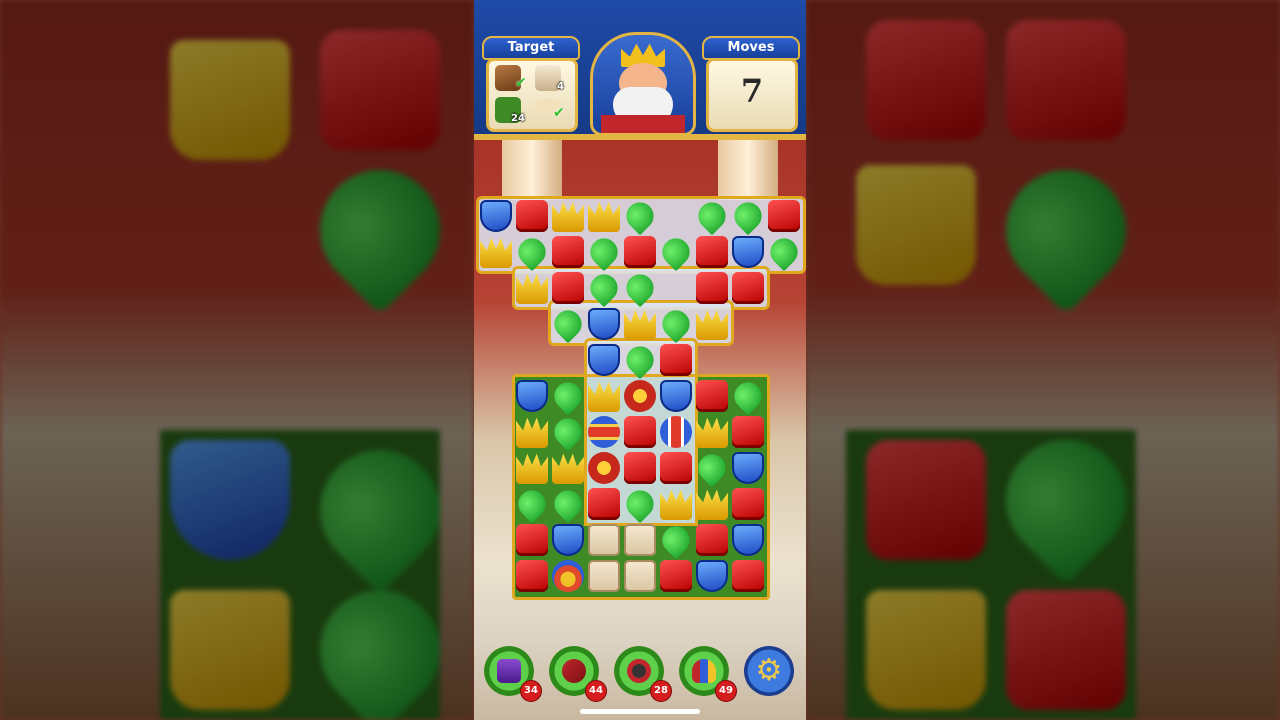 This screenshot has width=1280, height=720. I want to click on jester-icon, so click(568, 576).